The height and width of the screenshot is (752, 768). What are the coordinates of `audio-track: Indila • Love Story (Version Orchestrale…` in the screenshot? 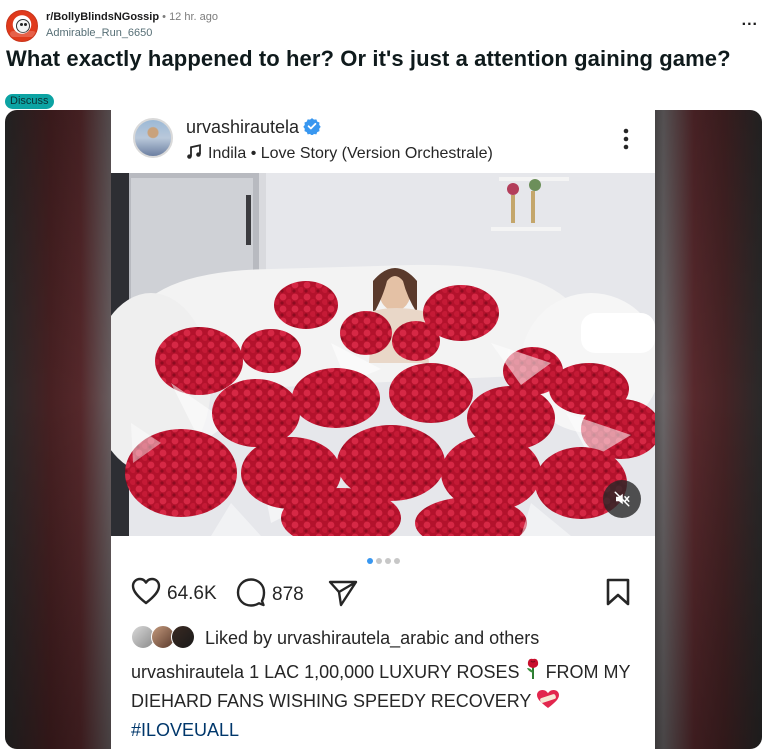 It's located at (339, 154).